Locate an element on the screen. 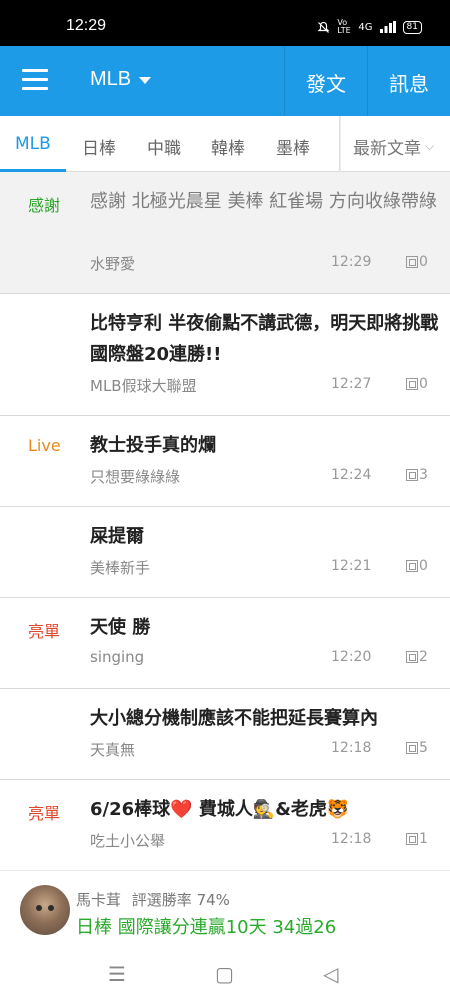 This screenshot has height=1000, width=450. post-button: 發文 is located at coordinates (326, 82).